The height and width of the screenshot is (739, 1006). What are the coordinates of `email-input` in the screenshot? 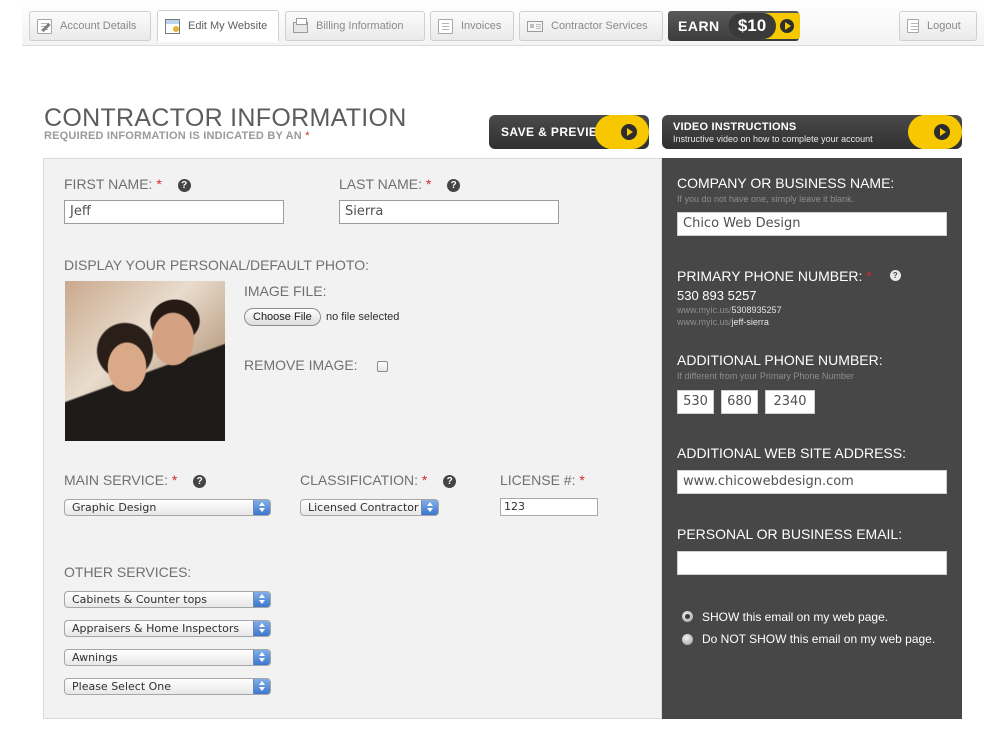 It's located at (812, 563).